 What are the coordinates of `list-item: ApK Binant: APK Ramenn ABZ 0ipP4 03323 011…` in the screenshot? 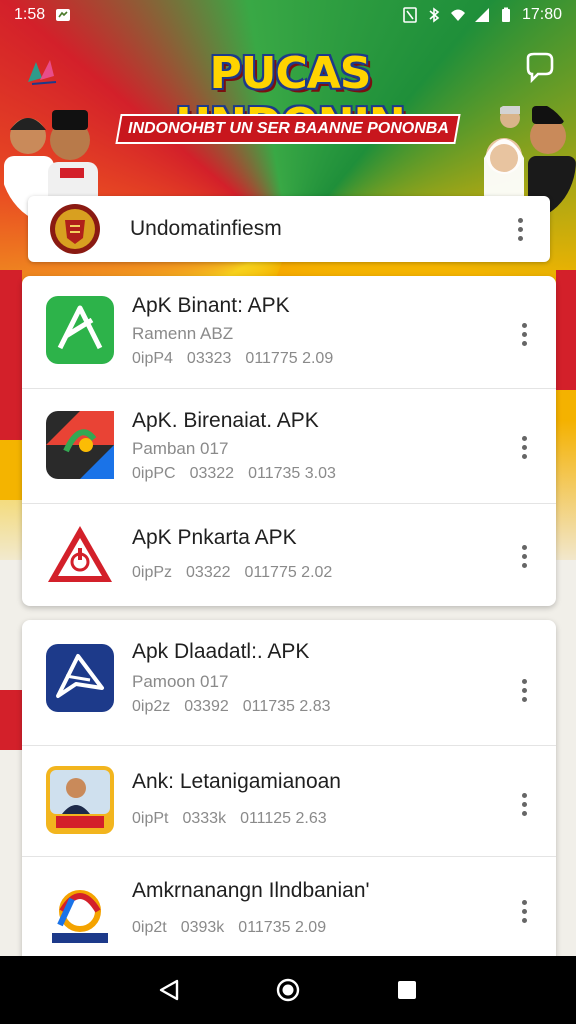 It's located at (289, 332).